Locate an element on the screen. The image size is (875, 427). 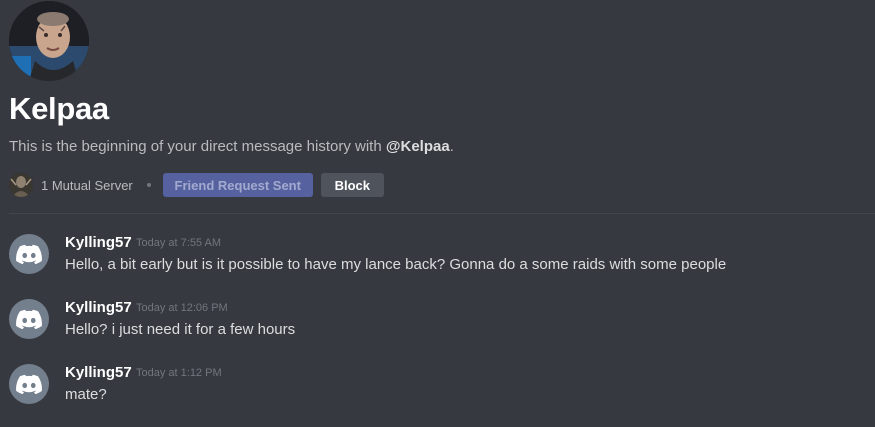
profile-avatar is located at coordinates (49, 41).